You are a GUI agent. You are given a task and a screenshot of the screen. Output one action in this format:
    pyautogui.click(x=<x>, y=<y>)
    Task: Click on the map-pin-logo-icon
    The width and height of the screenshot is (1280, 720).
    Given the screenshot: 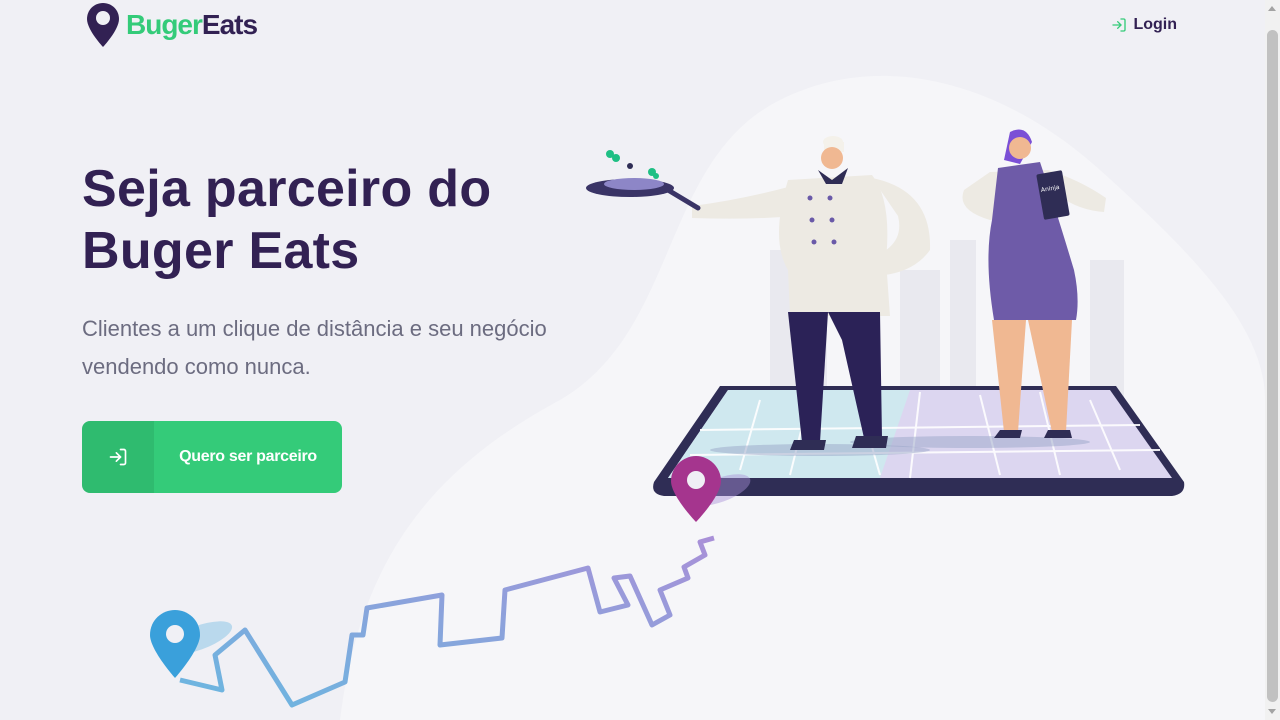 What is the action you would take?
    pyautogui.click(x=103, y=25)
    